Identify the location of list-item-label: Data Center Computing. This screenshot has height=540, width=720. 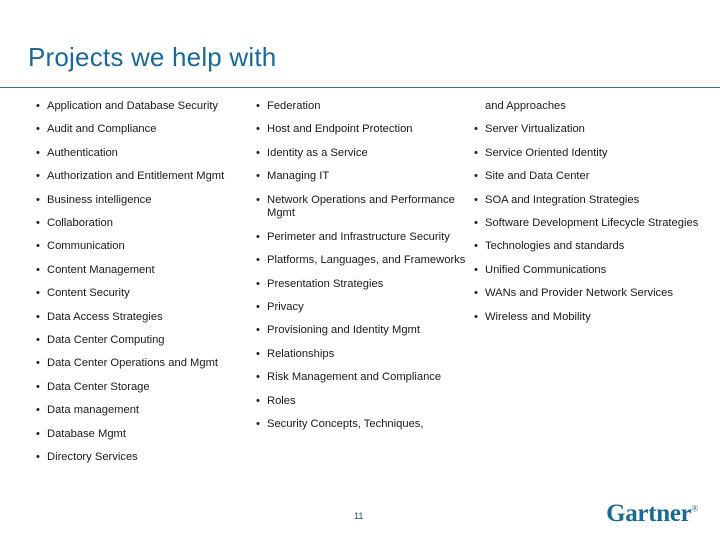
(106, 340).